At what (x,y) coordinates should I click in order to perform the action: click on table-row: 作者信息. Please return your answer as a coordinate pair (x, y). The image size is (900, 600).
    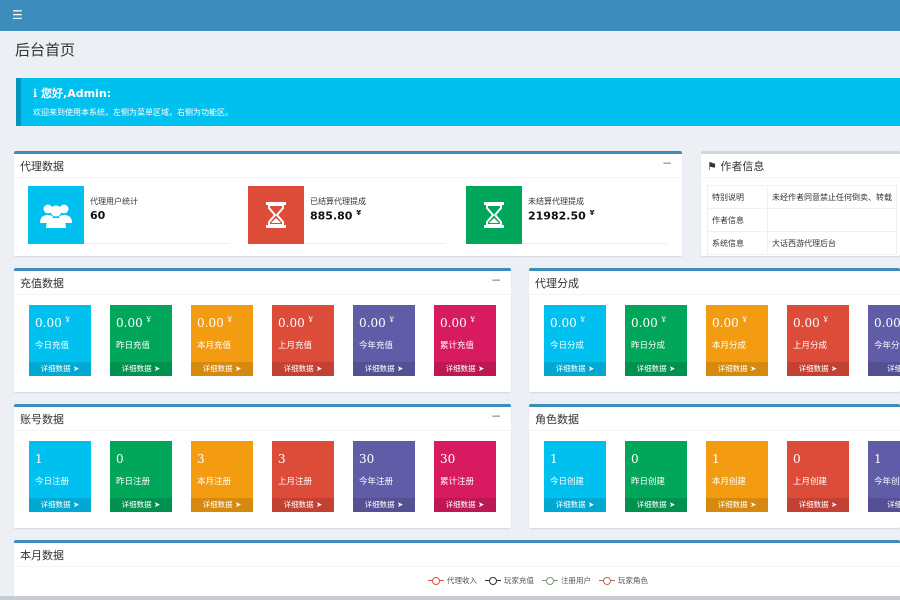
    Looking at the image, I should click on (802, 220).